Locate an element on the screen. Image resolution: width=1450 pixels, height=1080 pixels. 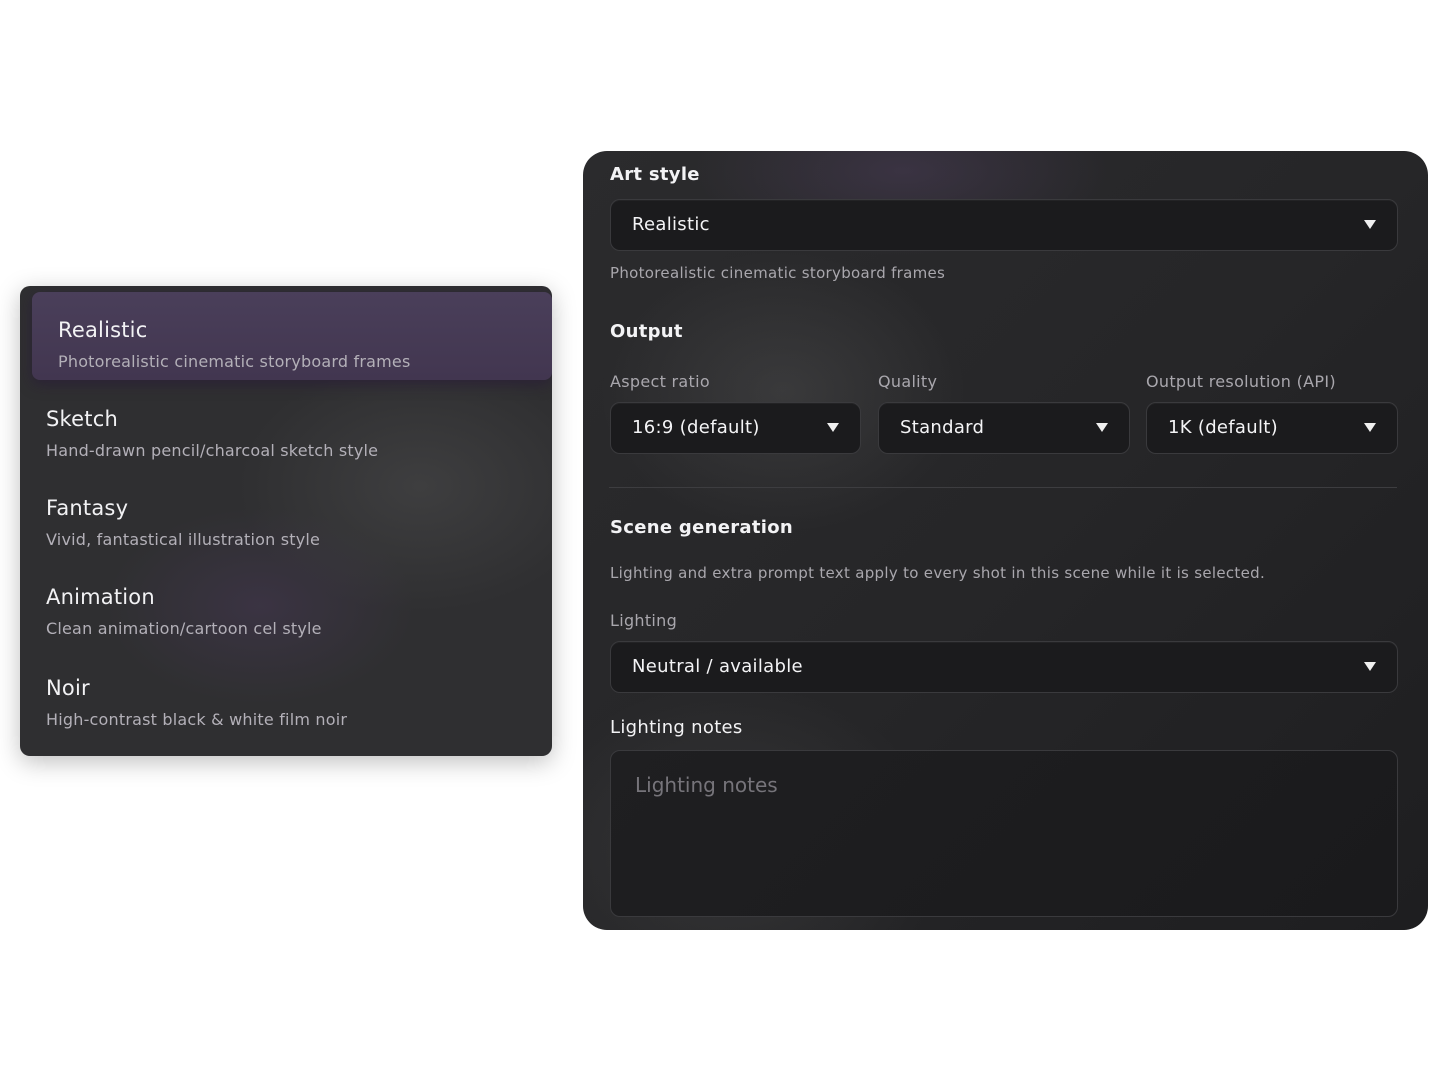
output-section-title: Output is located at coordinates (646, 331).